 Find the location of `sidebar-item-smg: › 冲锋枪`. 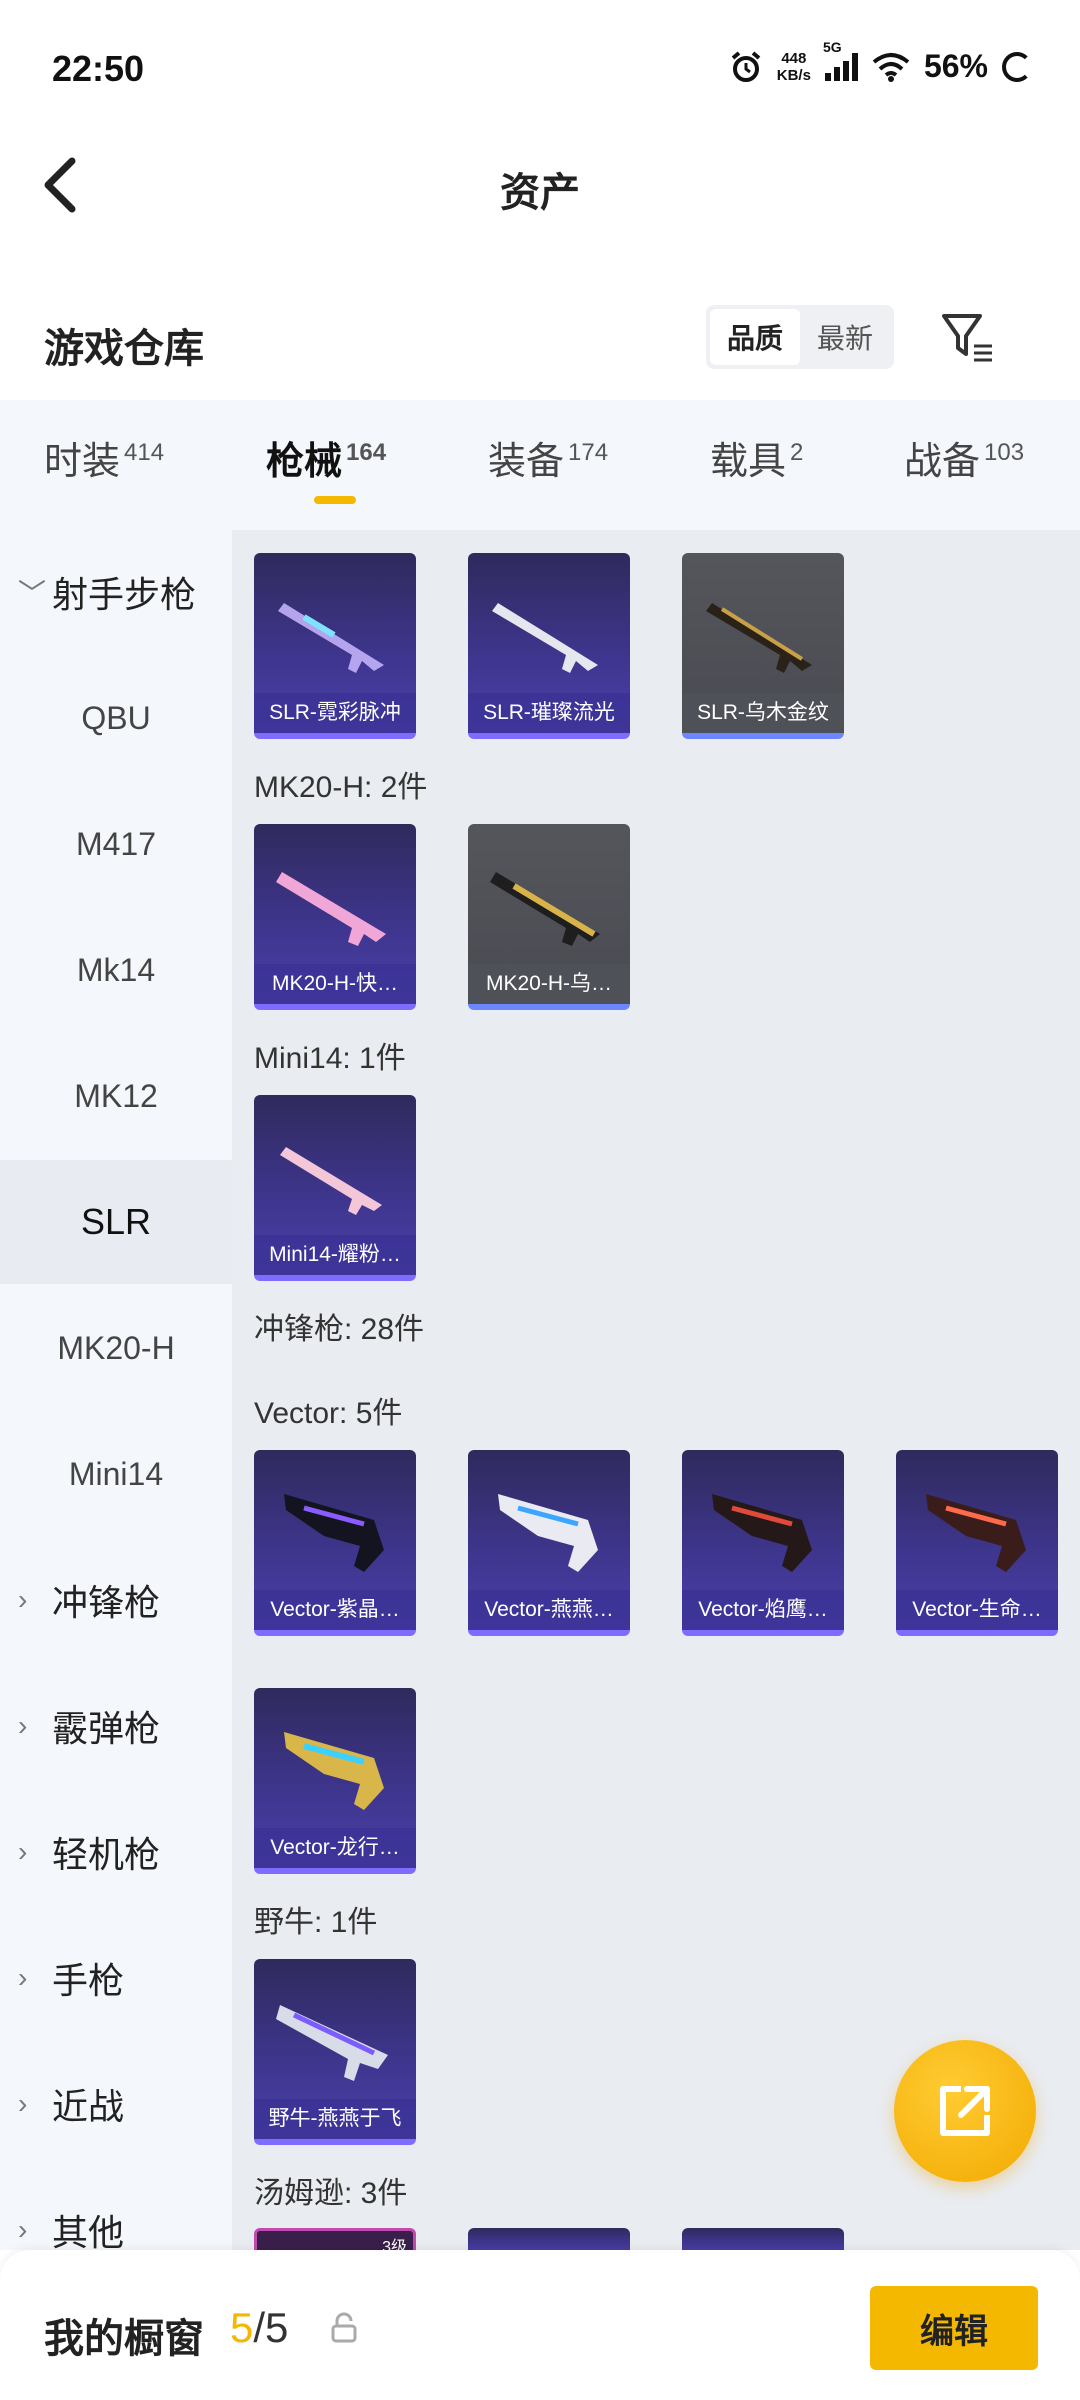

sidebar-item-smg: › 冲锋枪 is located at coordinates (116, 1600).